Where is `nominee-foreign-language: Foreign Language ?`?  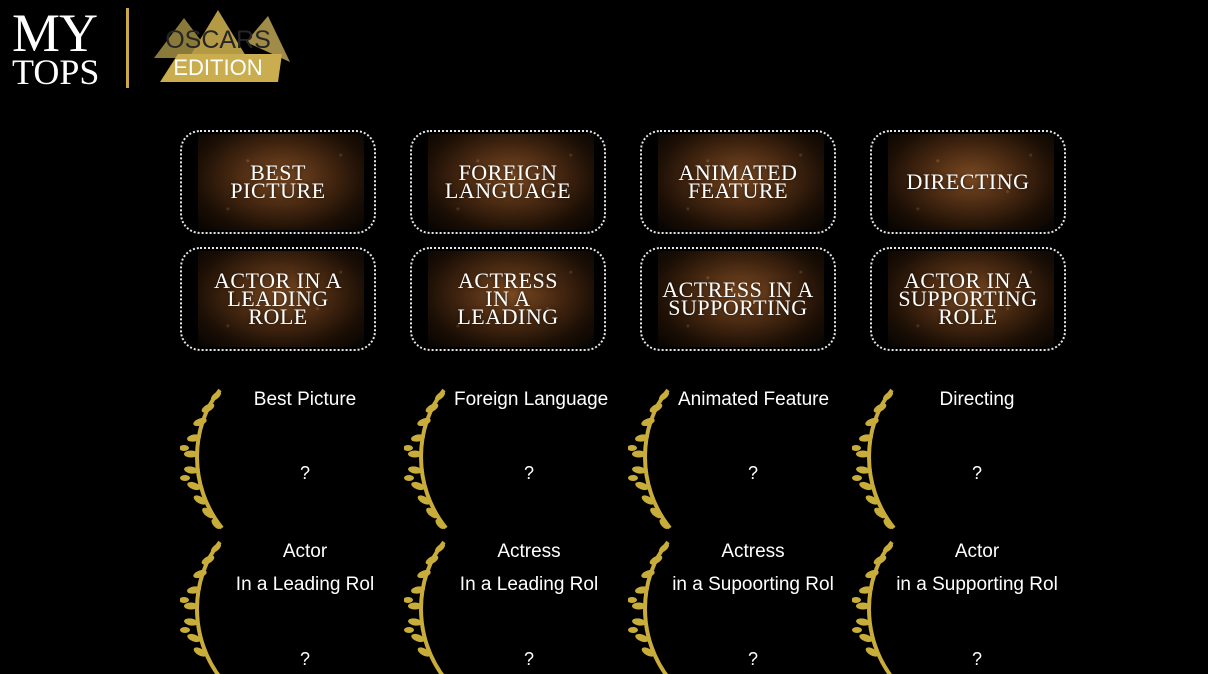
nominee-foreign-language: Foreign Language ? is located at coordinates (516, 466).